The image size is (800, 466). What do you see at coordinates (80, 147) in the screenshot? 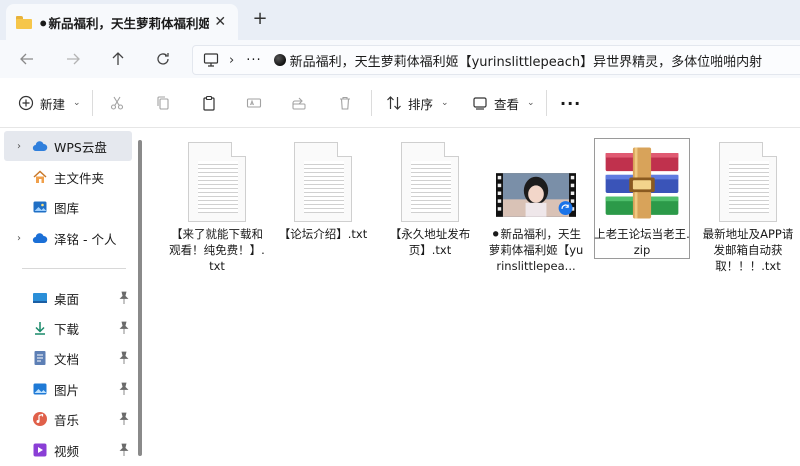
I see `sidebar-item-label: WPS云盘` at bounding box center [80, 147].